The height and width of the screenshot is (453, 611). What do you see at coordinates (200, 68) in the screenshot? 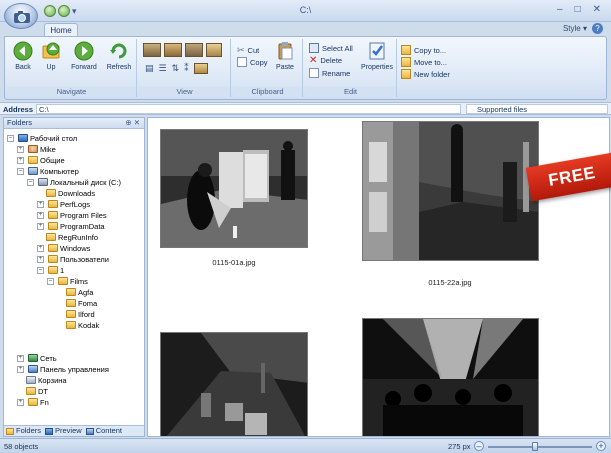
I see `icons-view-icon` at bounding box center [200, 68].